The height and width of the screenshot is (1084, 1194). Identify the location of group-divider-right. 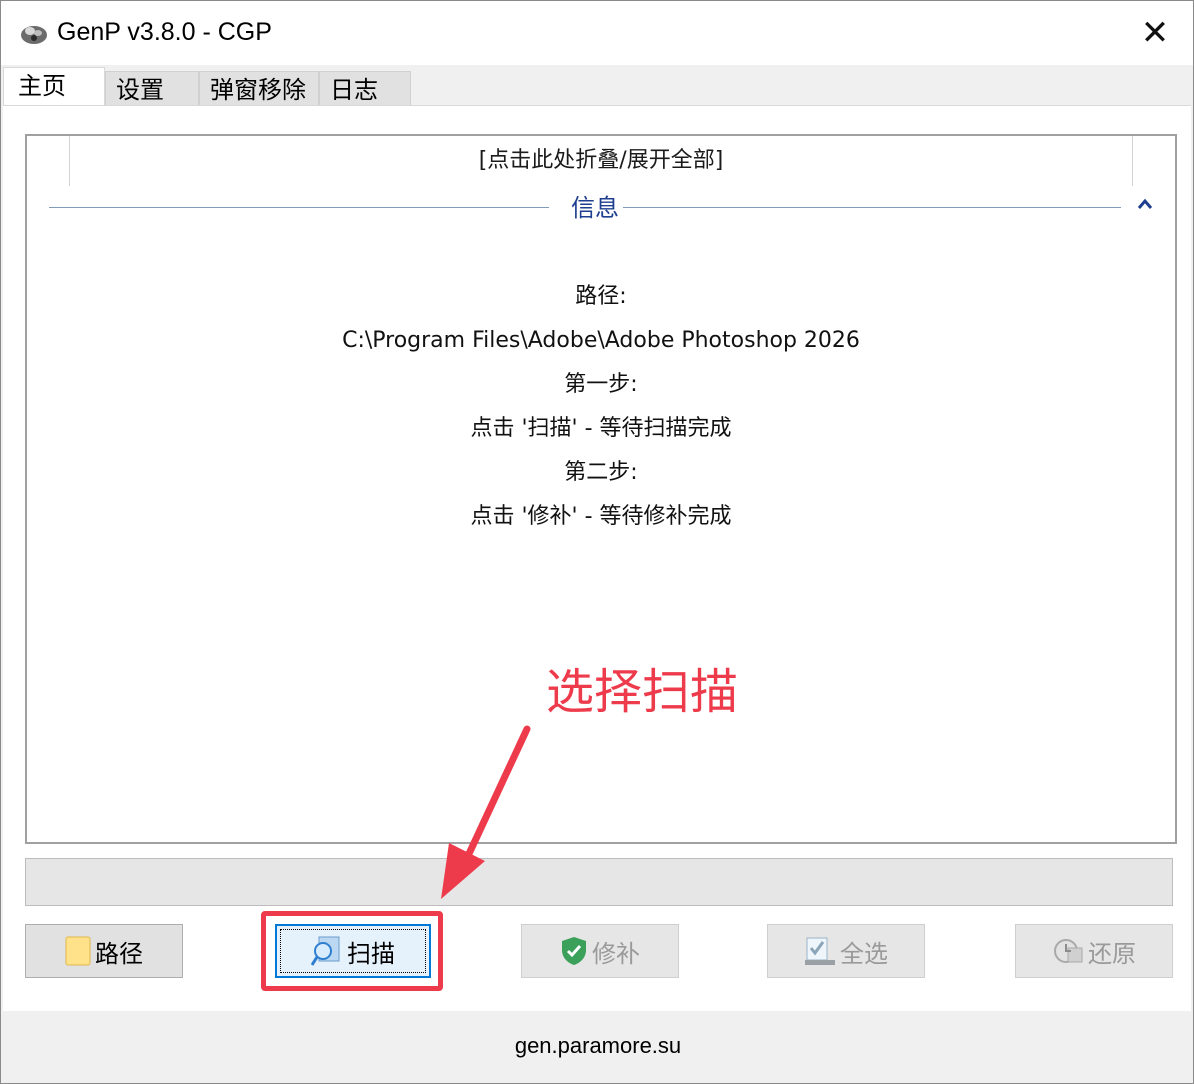
(872, 207).